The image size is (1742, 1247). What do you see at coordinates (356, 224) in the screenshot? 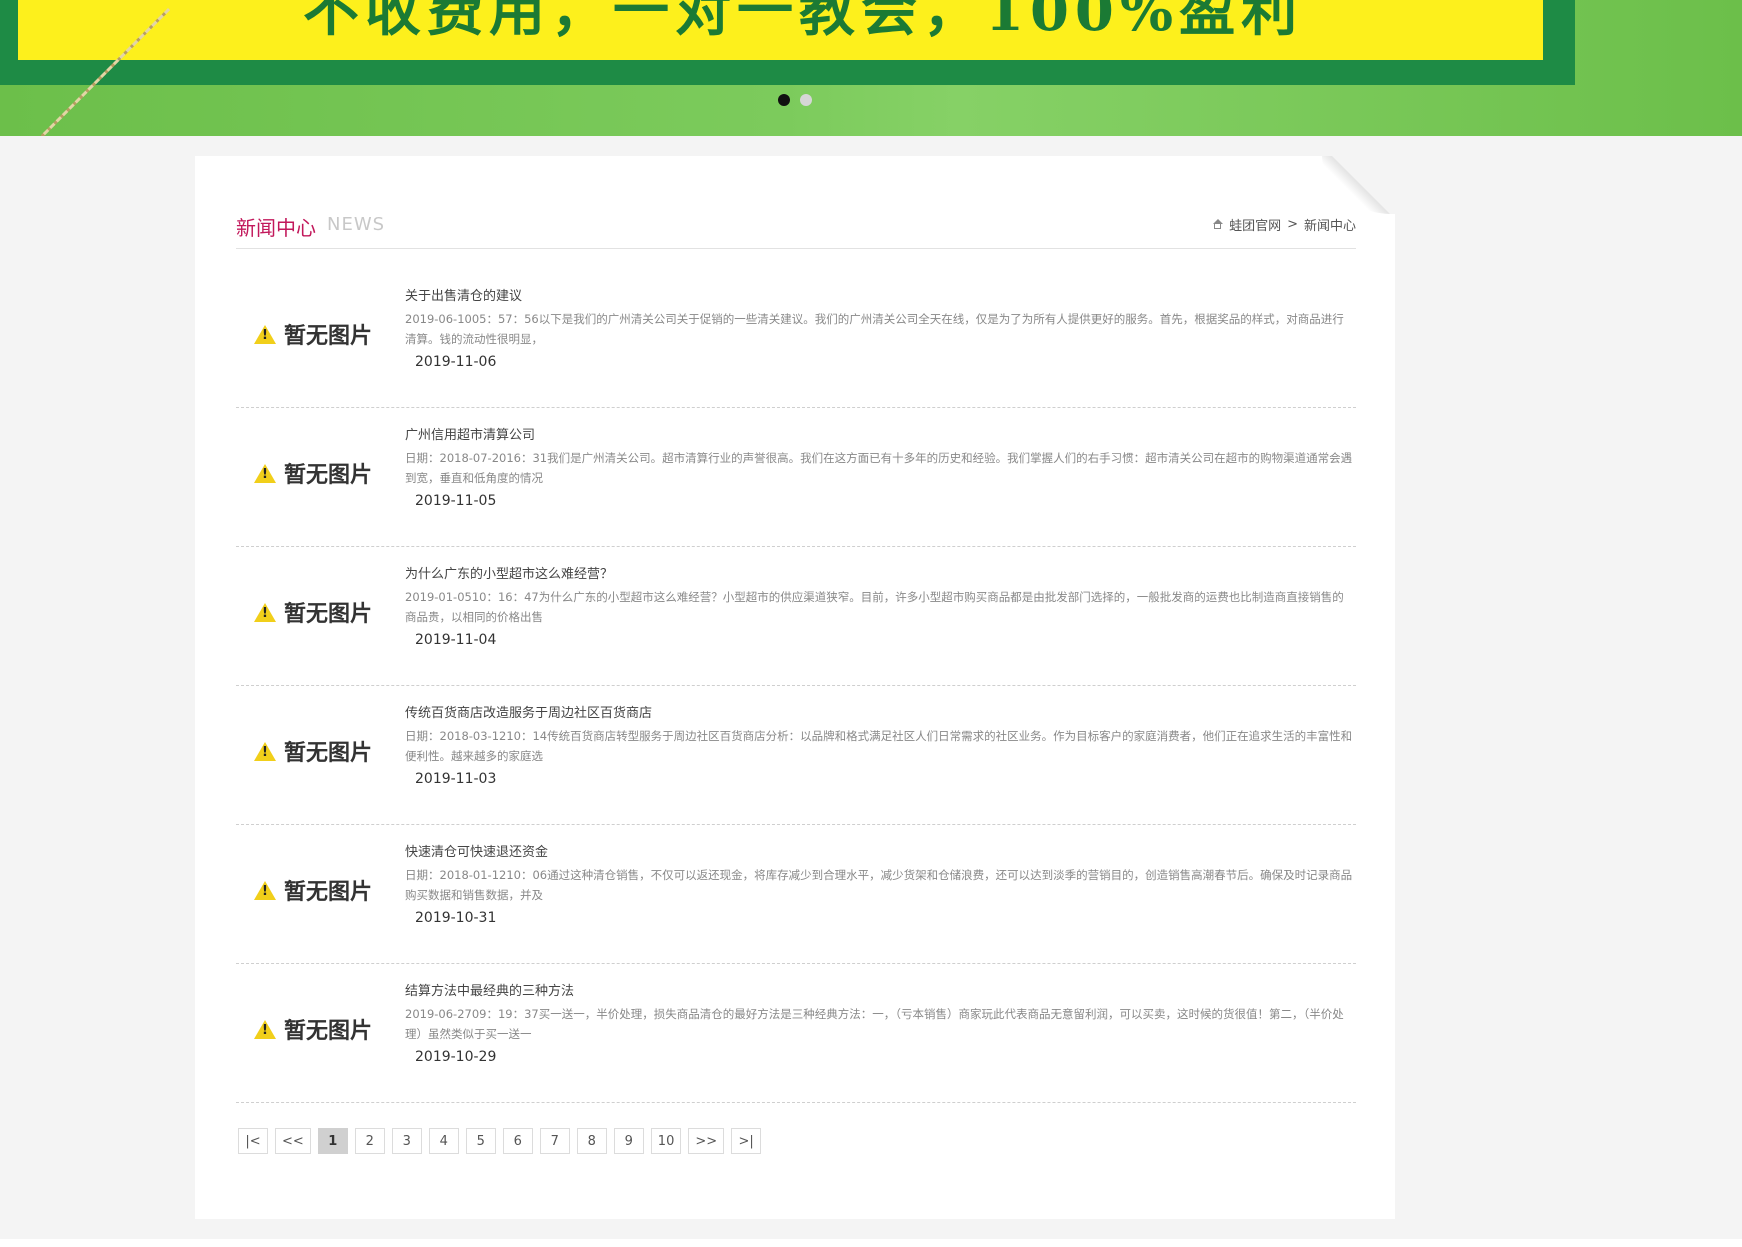
I see `section-subtitle: NEWS` at bounding box center [356, 224].